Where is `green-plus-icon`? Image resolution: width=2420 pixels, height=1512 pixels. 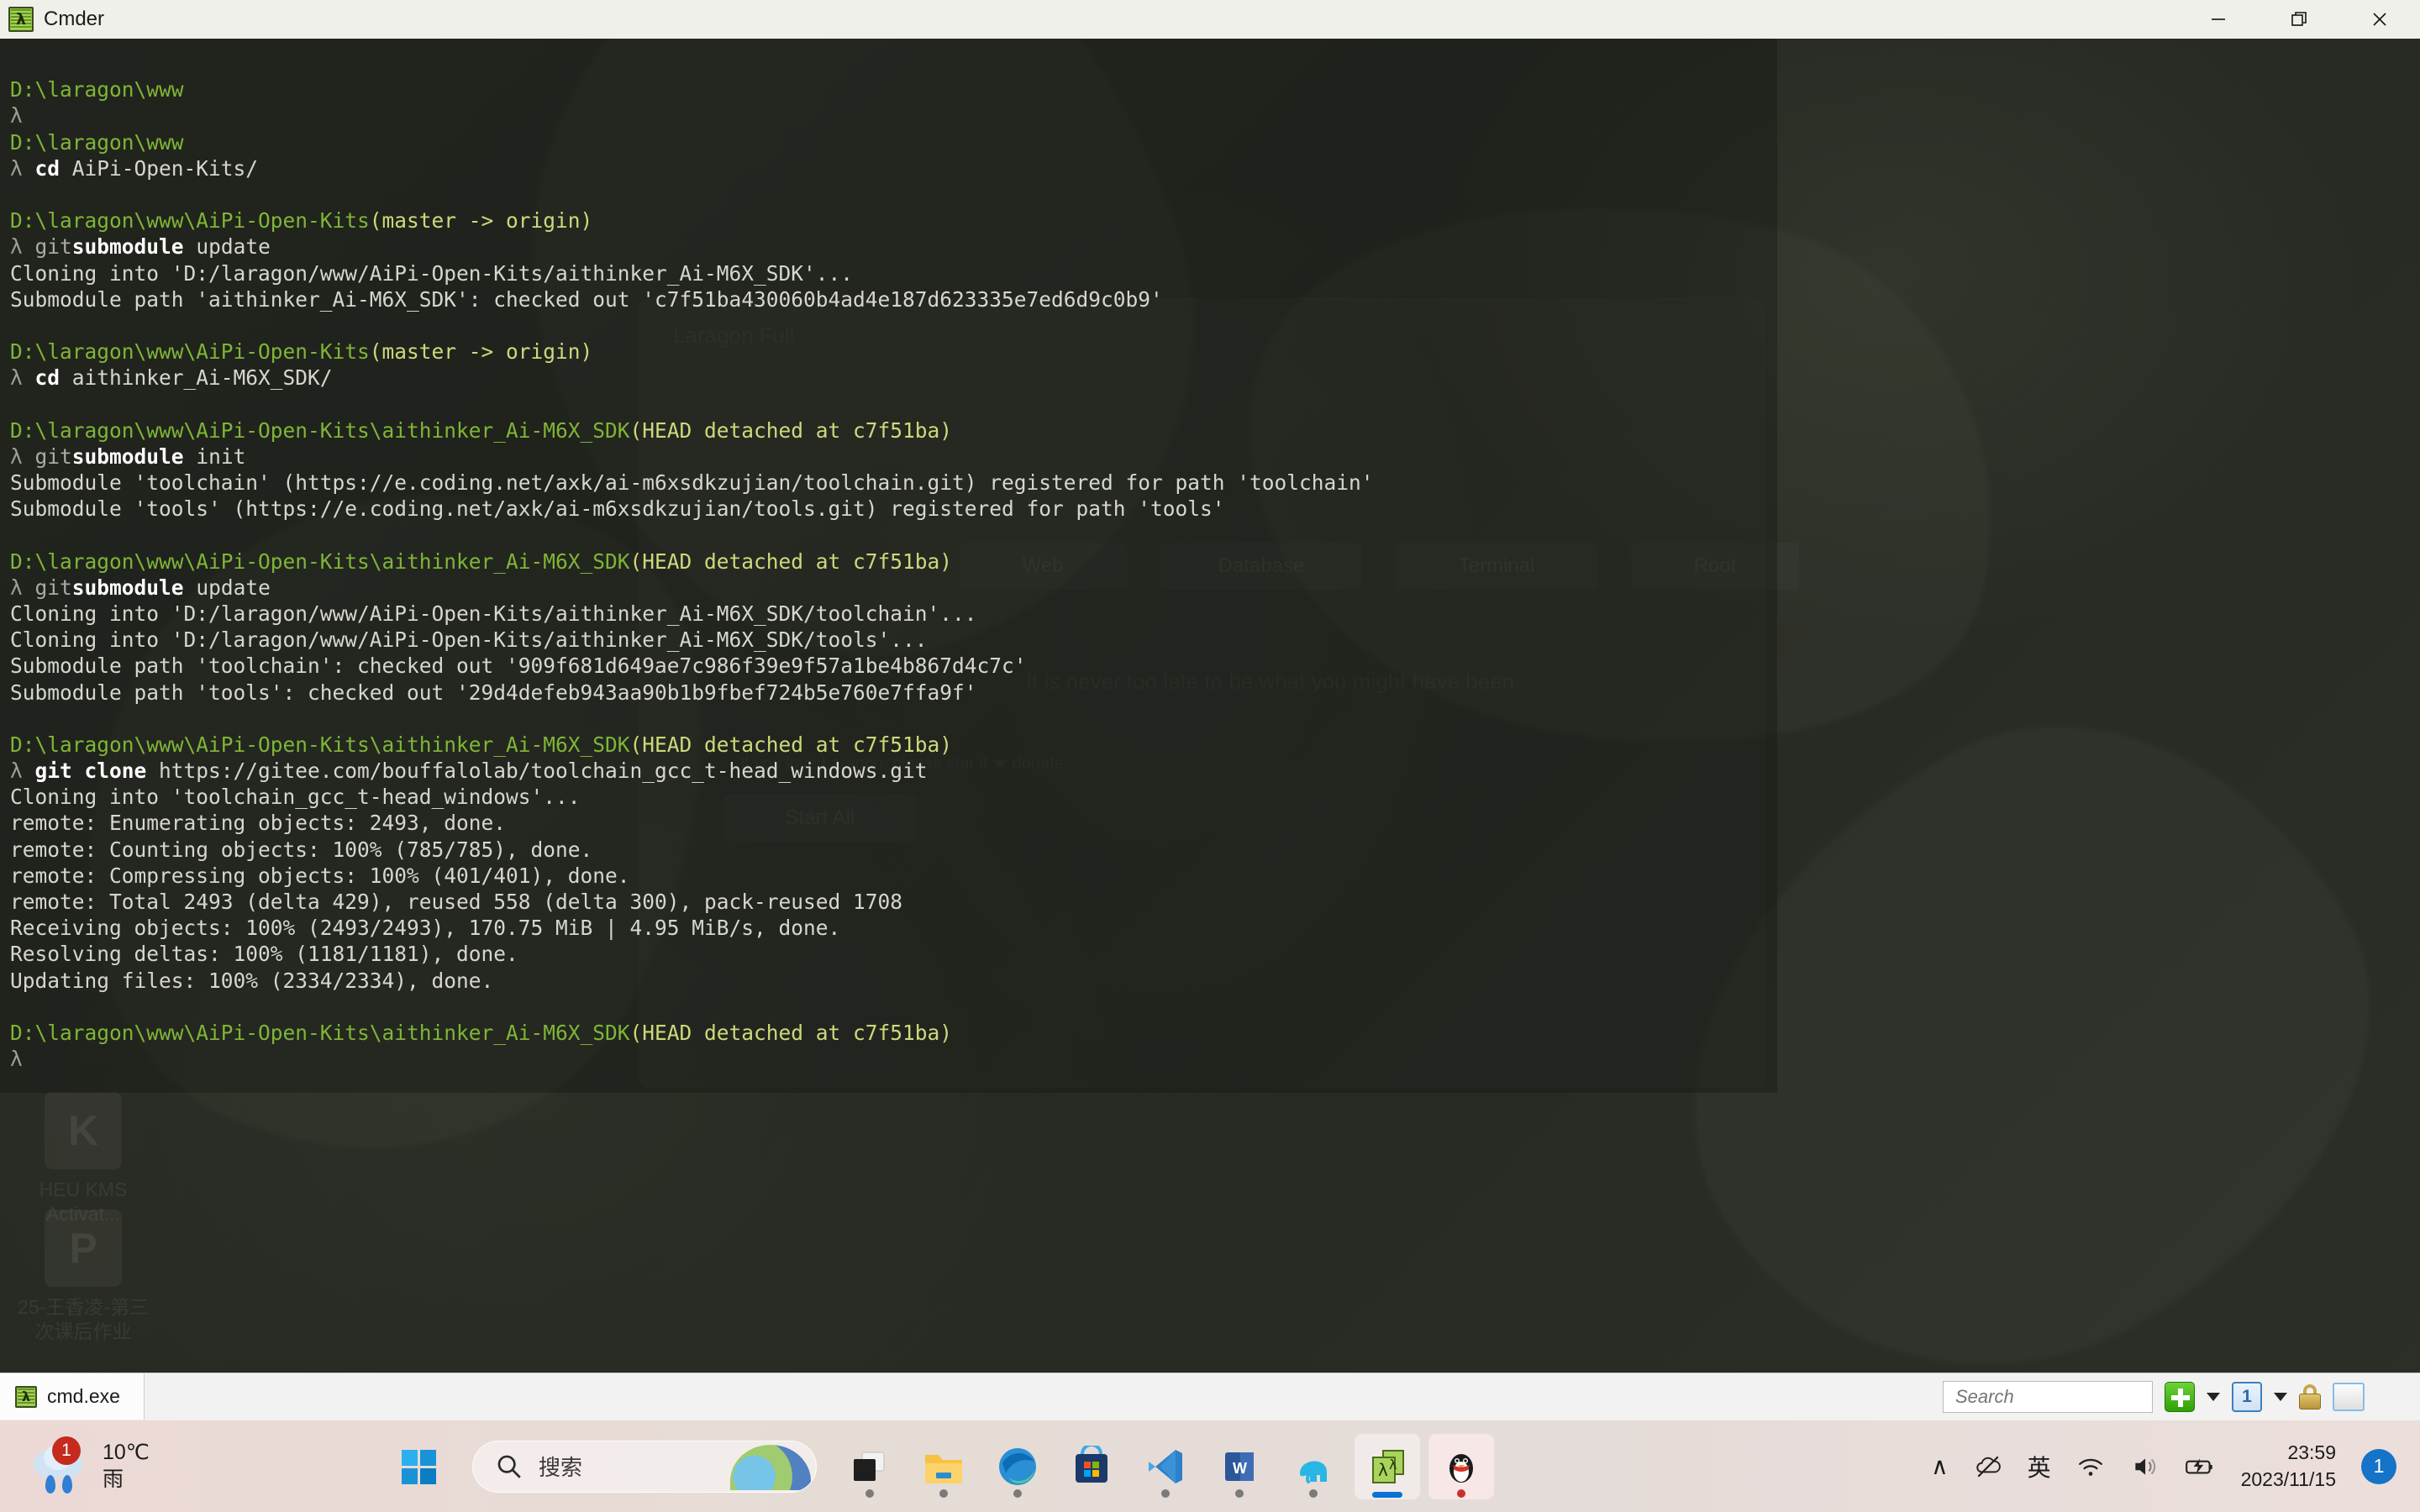 green-plus-icon is located at coordinates (2180, 1396).